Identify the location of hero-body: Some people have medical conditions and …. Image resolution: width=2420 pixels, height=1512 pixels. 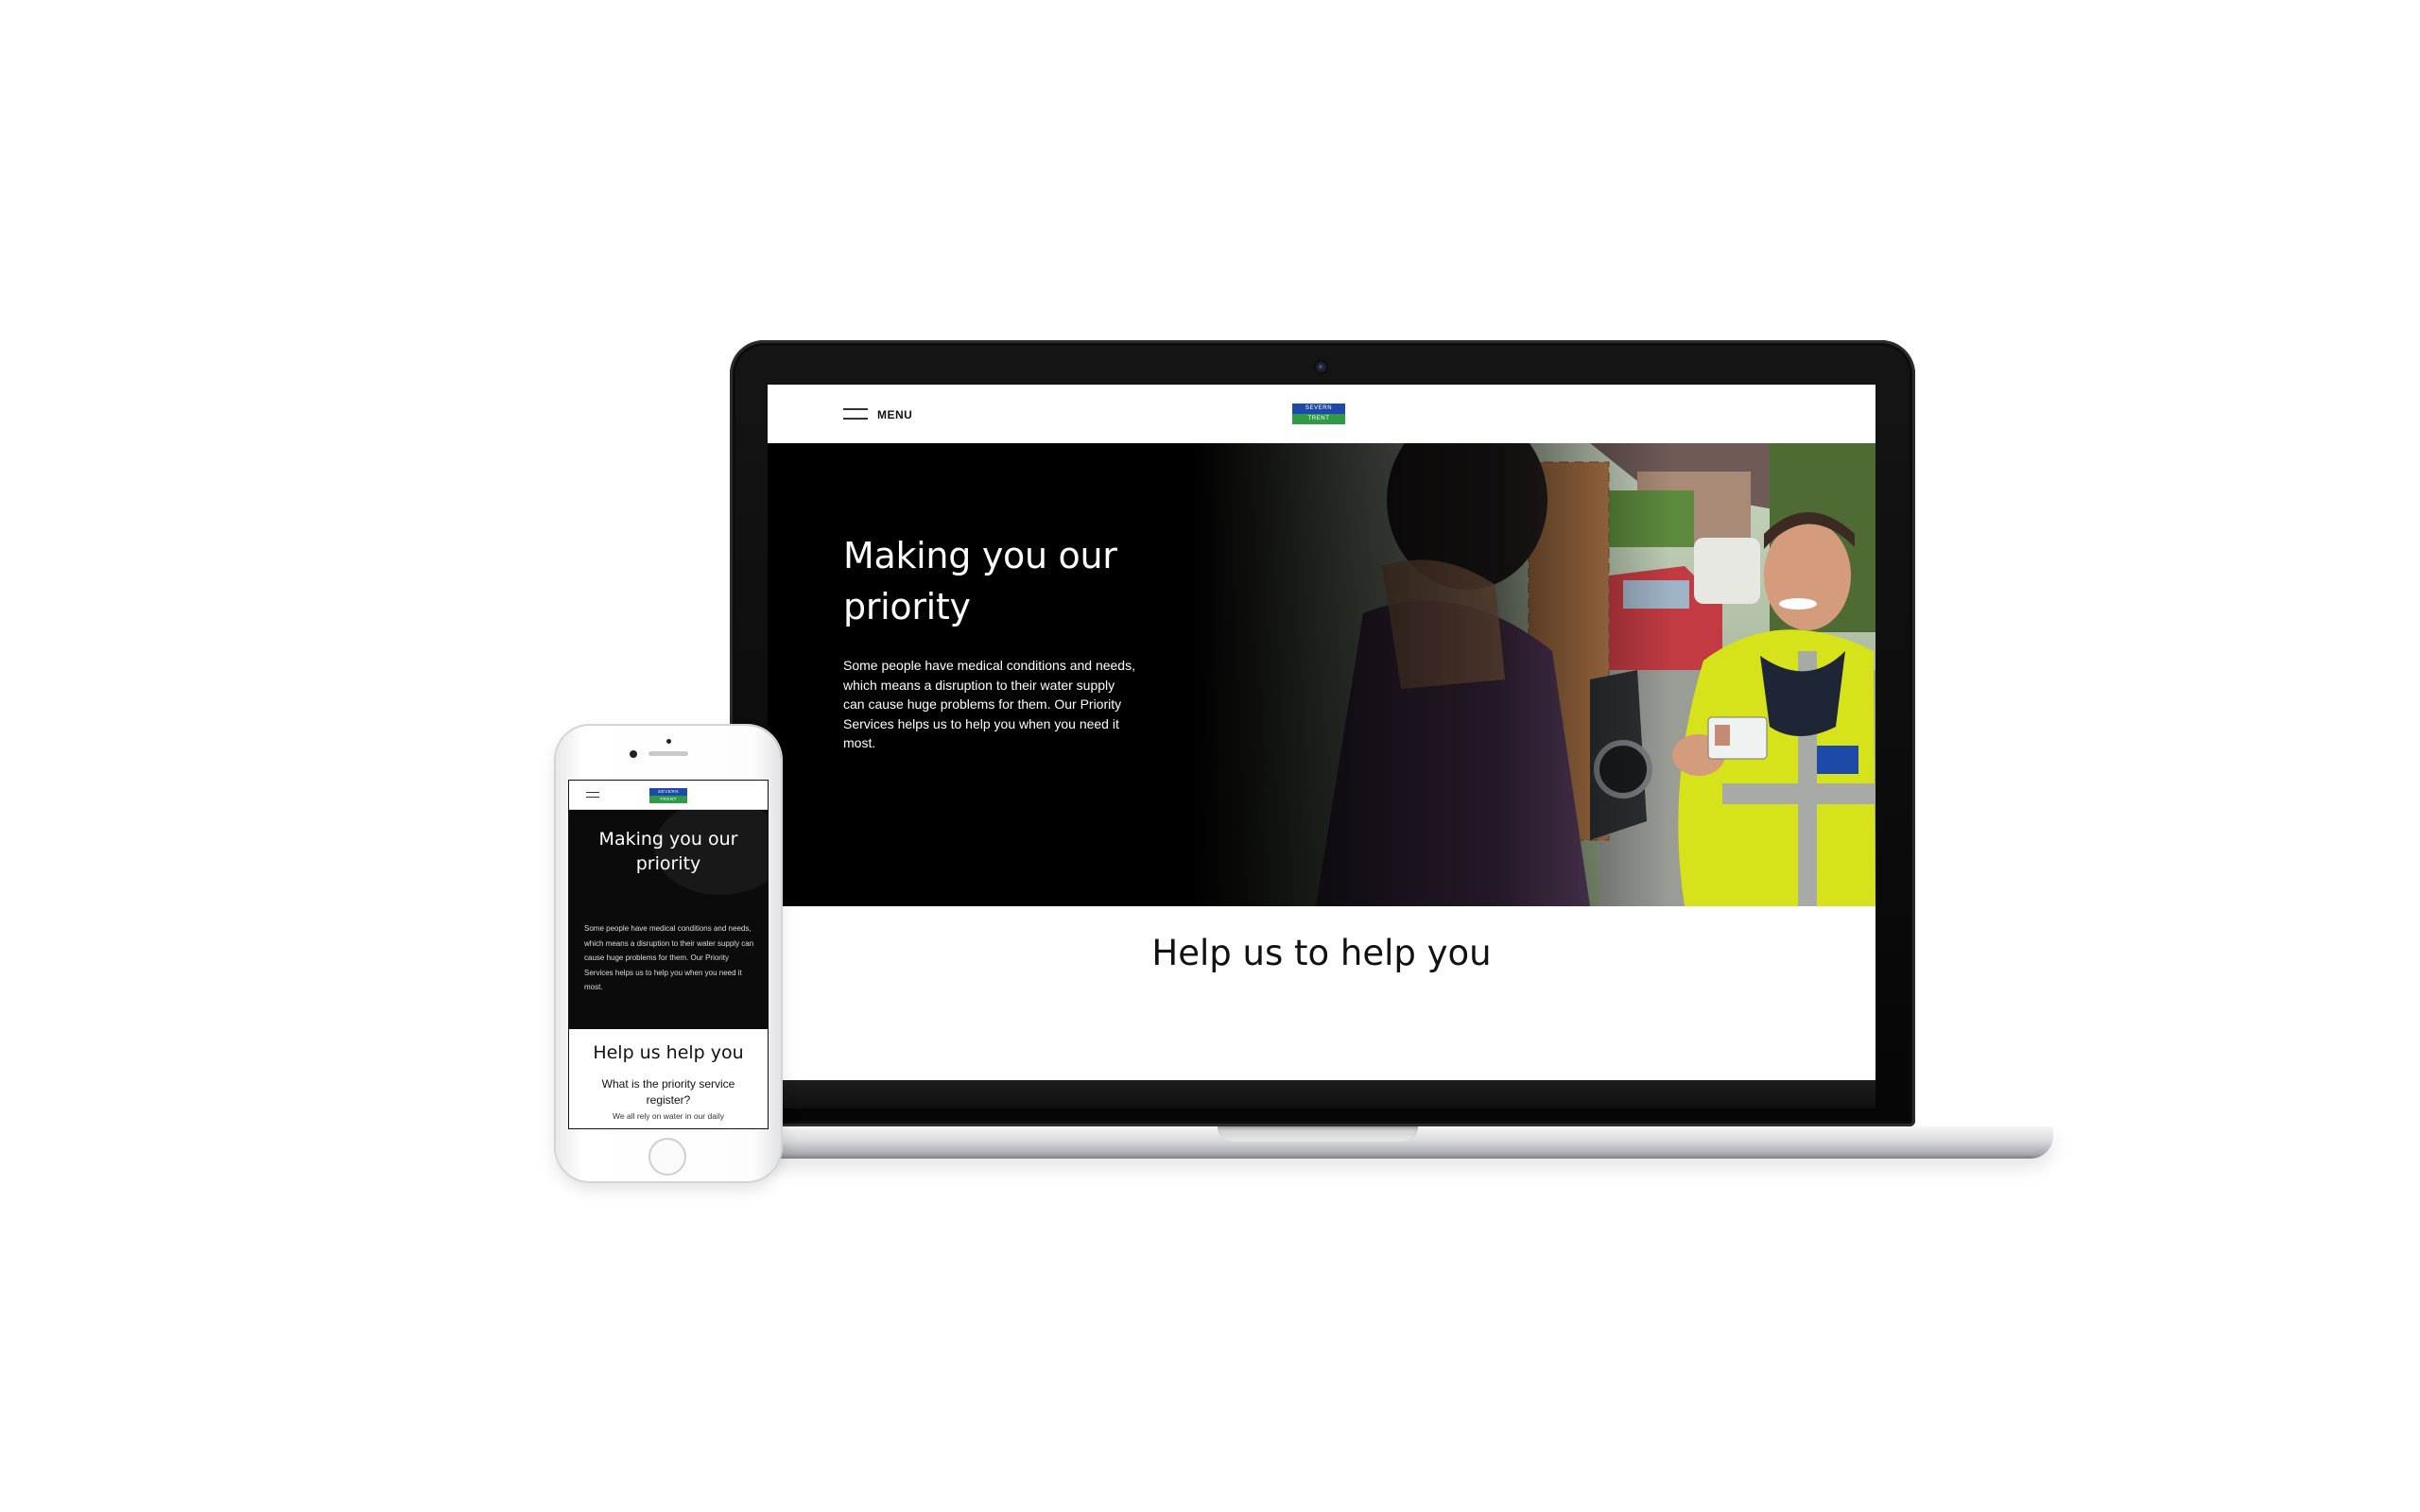
(989, 704).